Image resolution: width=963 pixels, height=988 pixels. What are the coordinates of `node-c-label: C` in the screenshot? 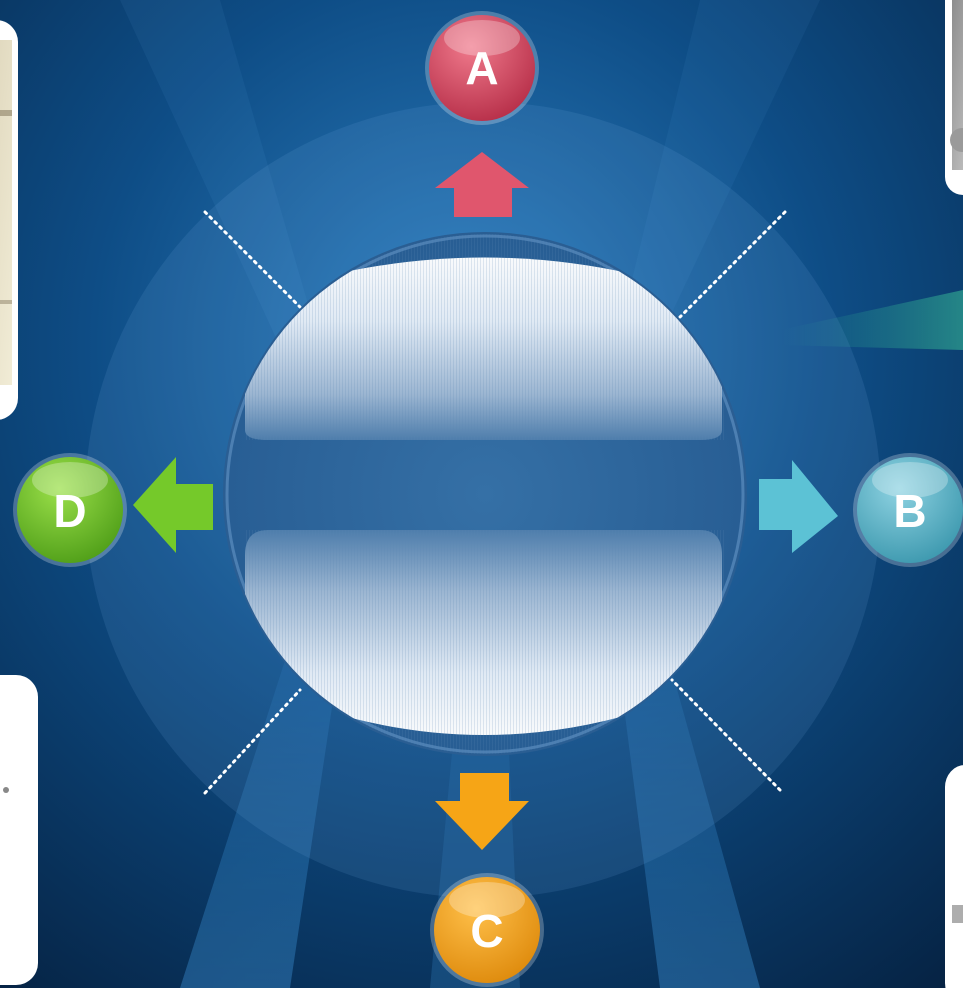 It's located at (486, 931).